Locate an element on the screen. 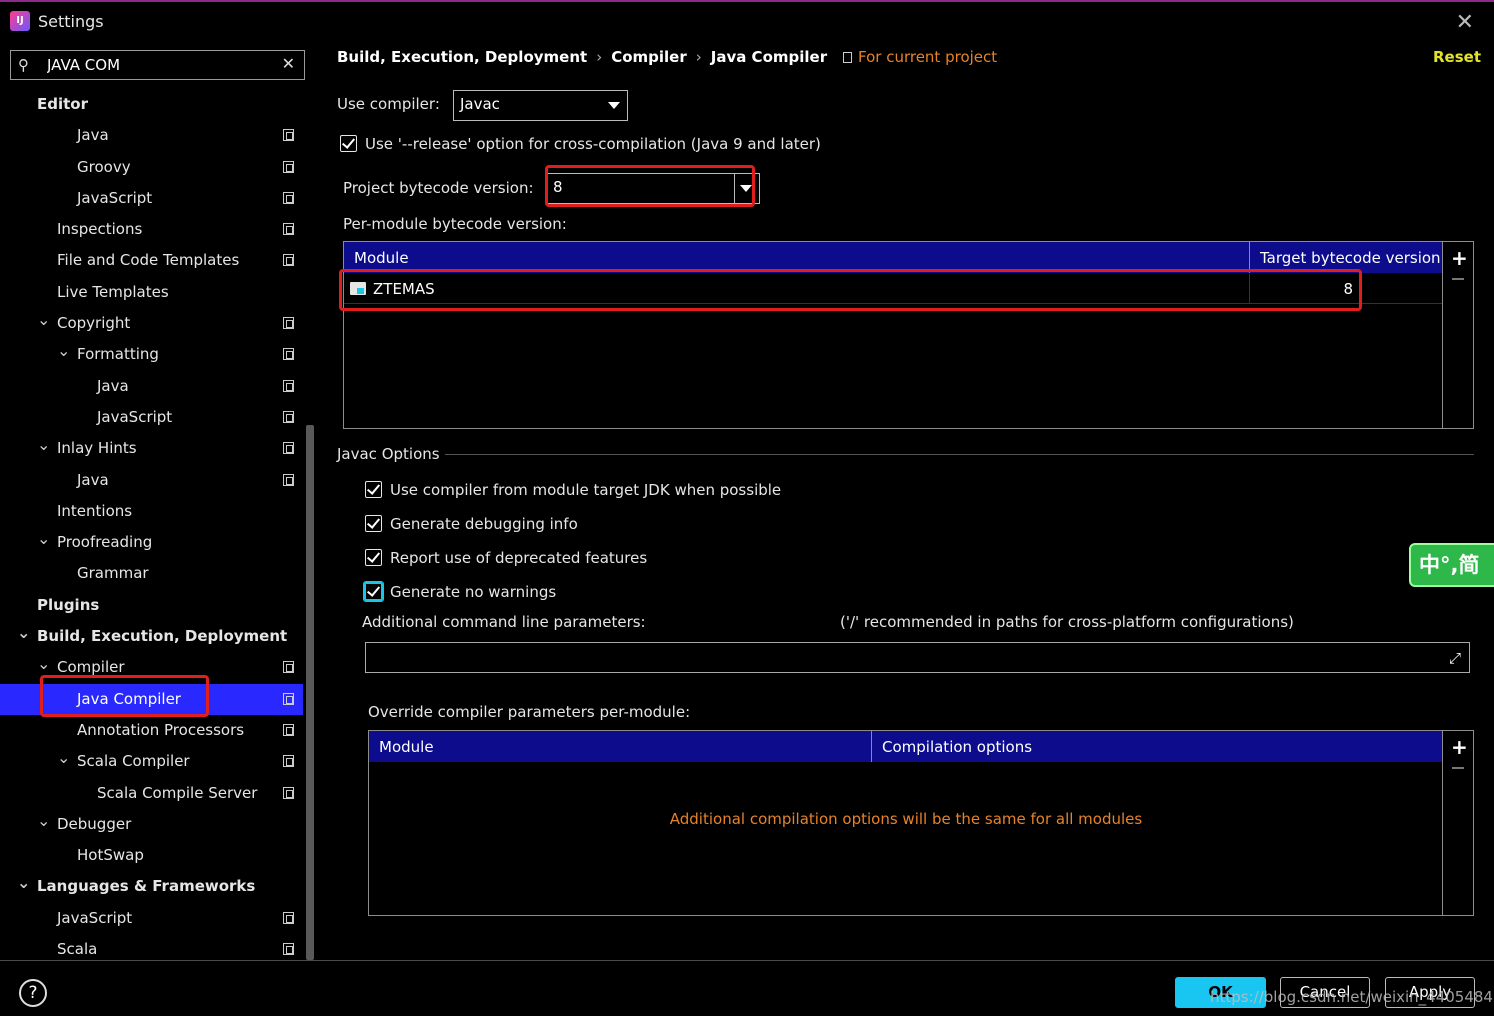 The width and height of the screenshot is (1494, 1016). sidebar-item-plugins: Plugins is located at coordinates (151, 605).